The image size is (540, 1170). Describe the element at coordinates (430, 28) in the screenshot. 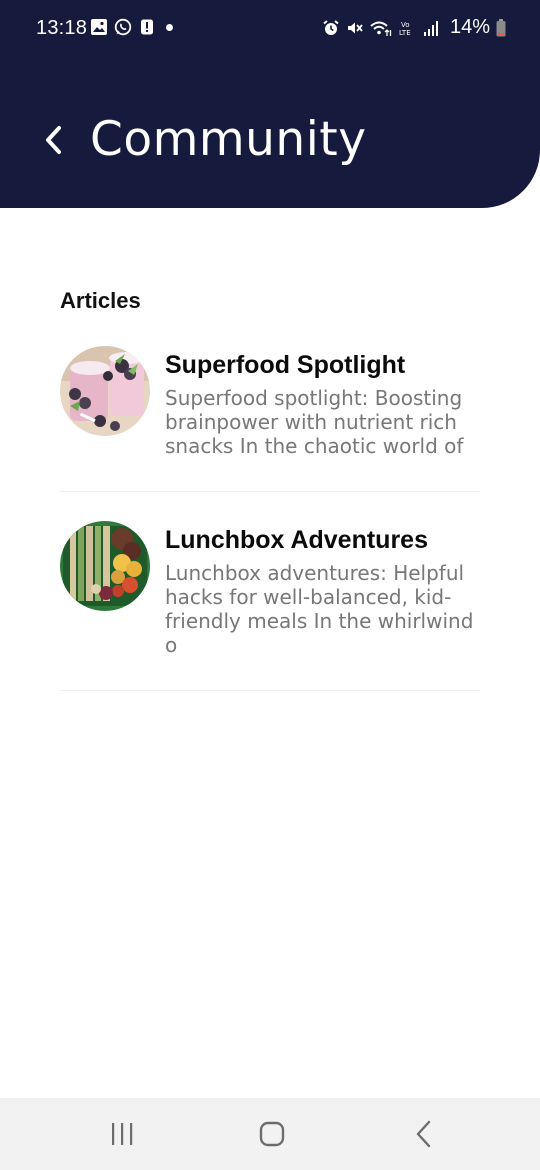

I see `signal-icon` at that location.